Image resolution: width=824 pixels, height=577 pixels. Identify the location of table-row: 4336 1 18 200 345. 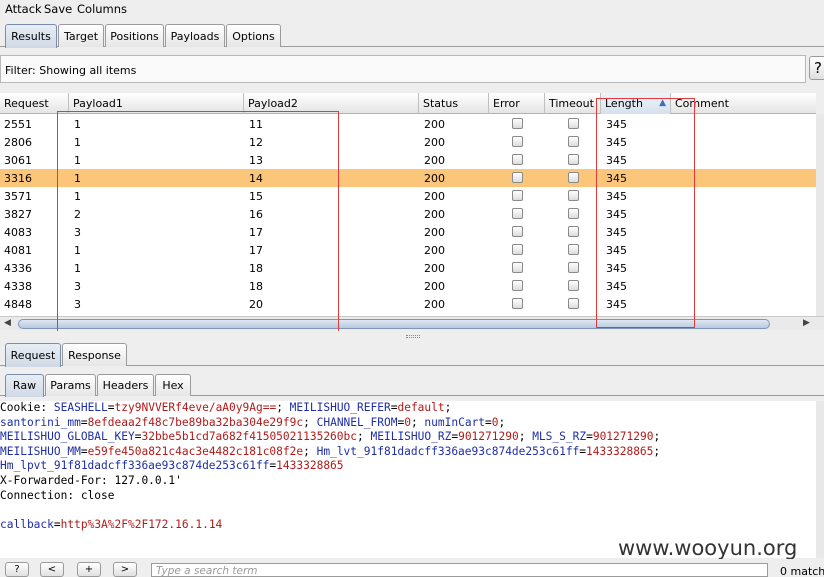
(408, 268).